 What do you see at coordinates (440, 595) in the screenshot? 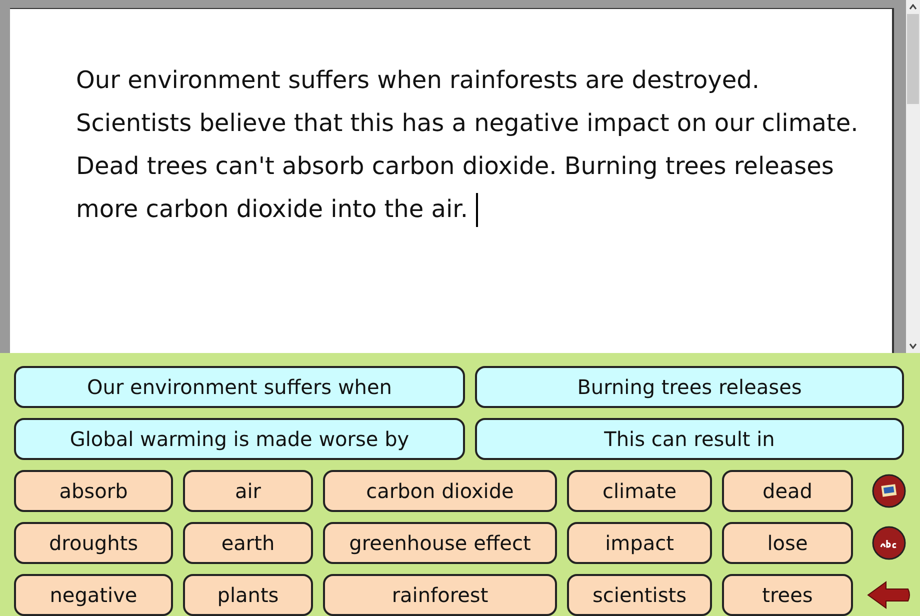
I see `word-button: rainforest` at bounding box center [440, 595].